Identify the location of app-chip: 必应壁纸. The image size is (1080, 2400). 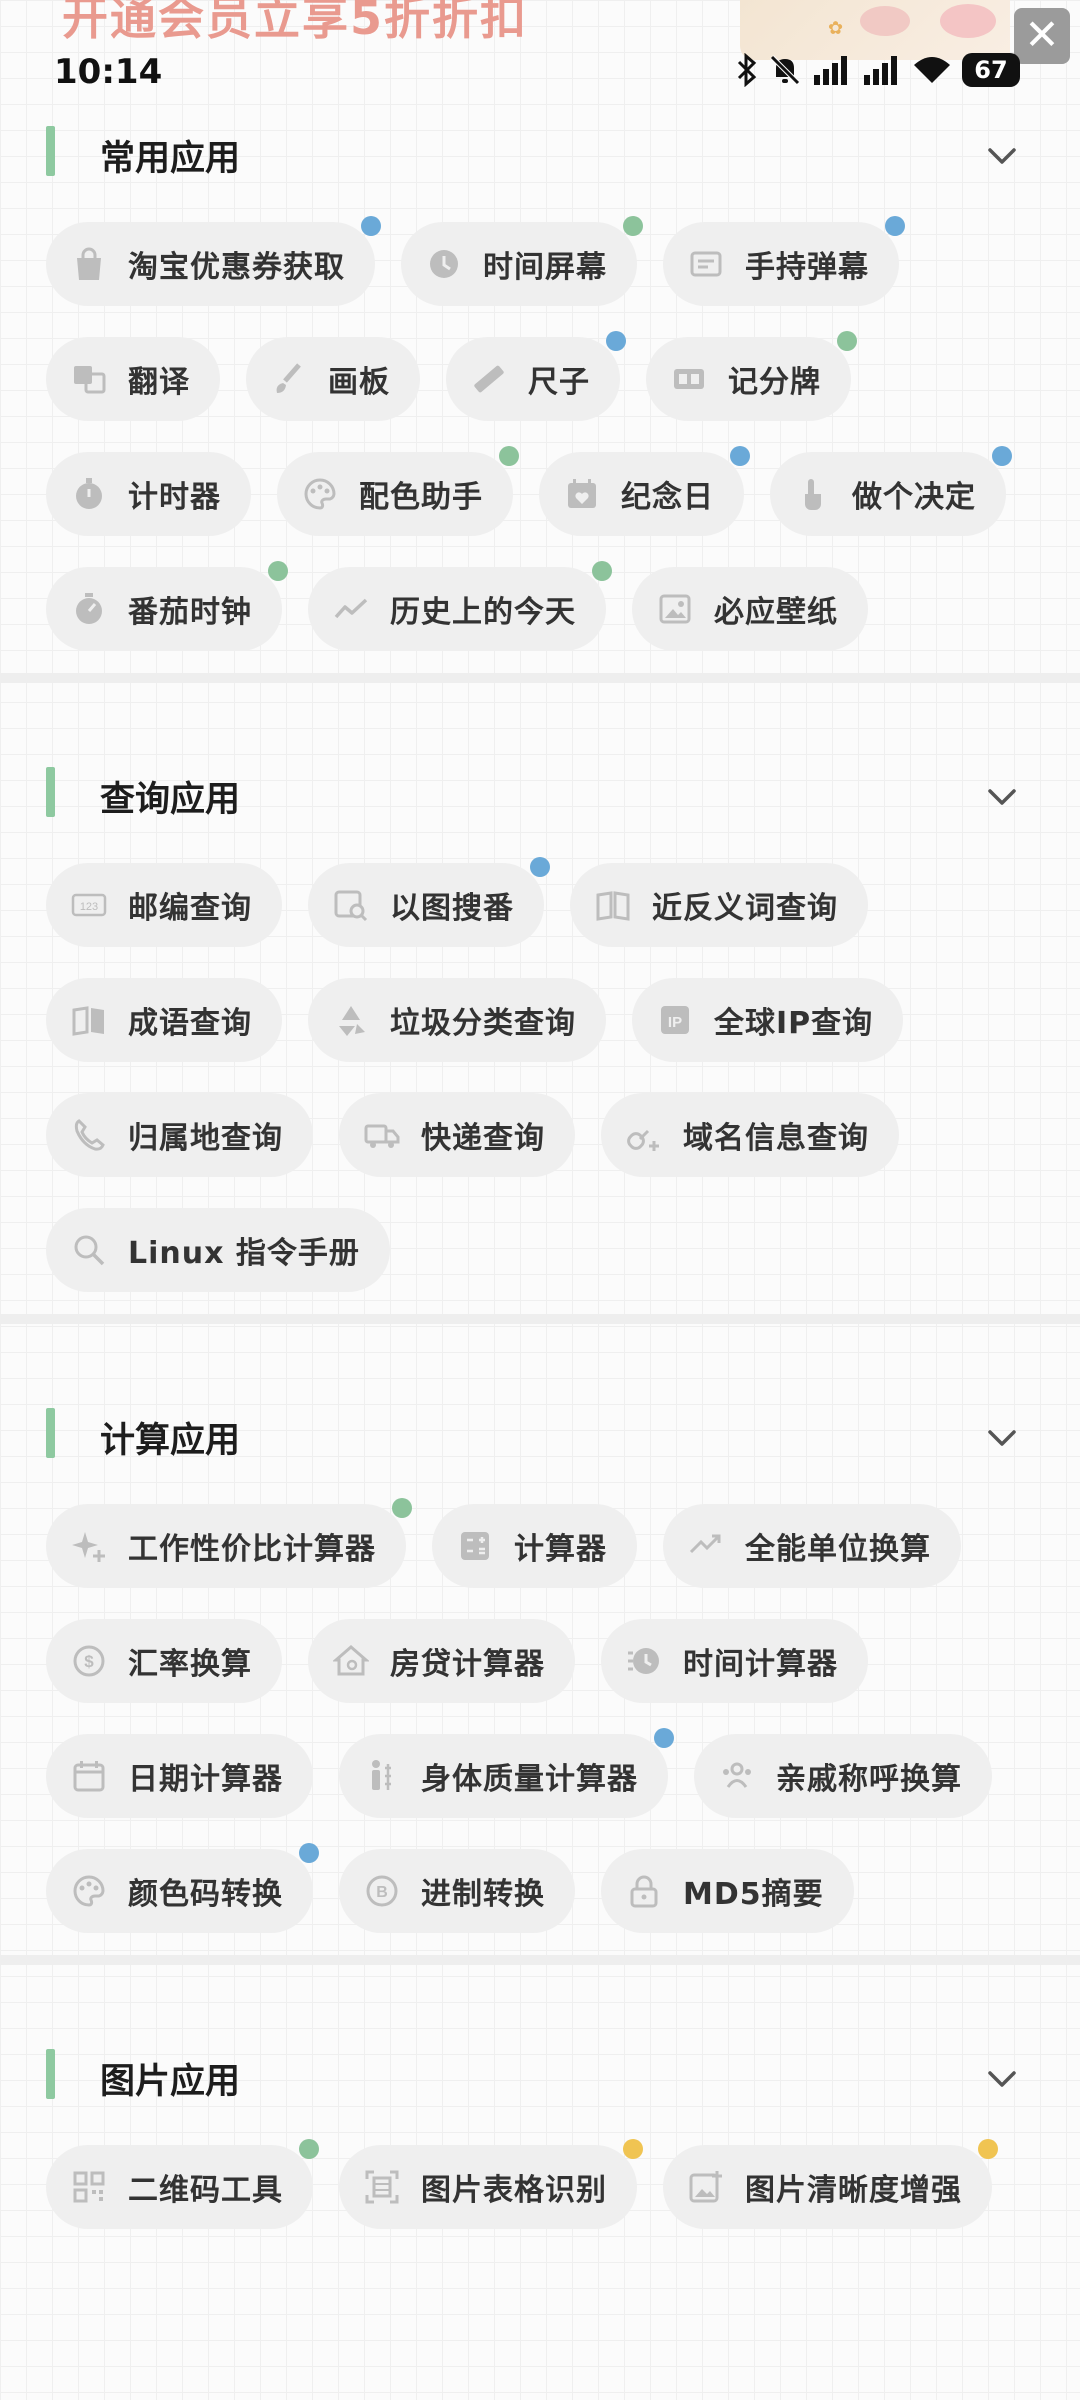
(750, 609).